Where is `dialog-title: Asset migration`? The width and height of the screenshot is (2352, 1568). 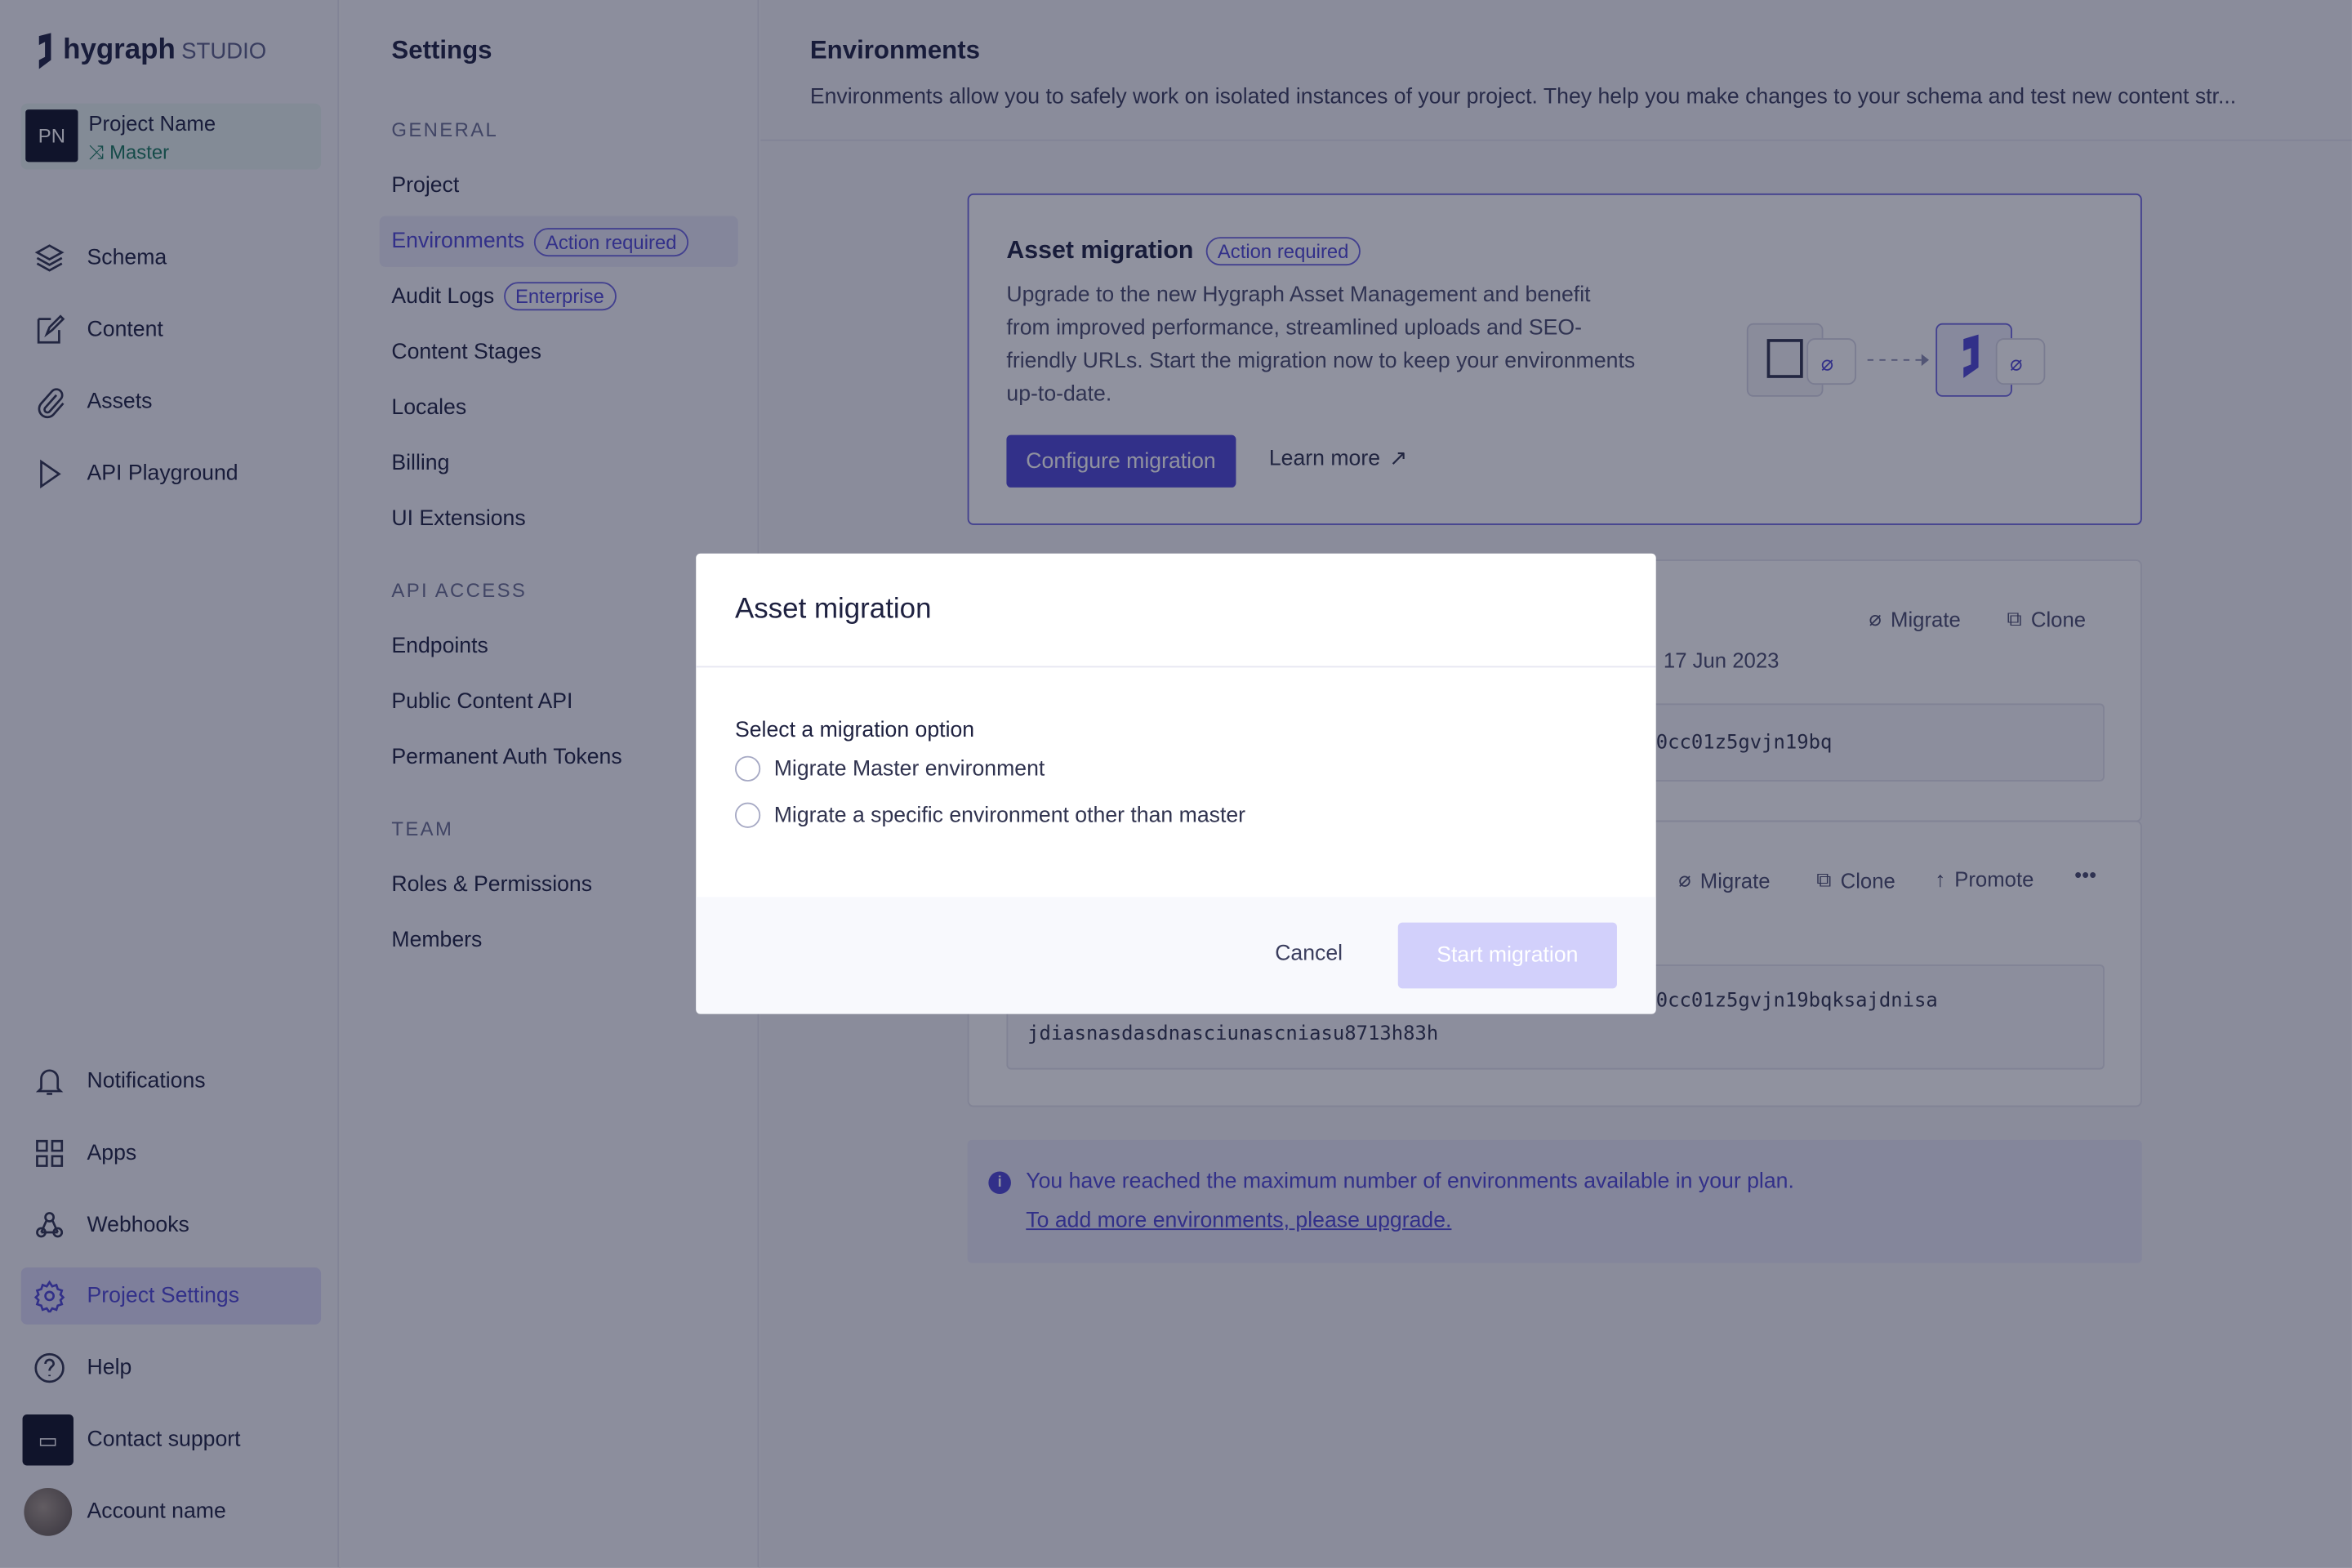 dialog-title: Asset migration is located at coordinates (833, 610).